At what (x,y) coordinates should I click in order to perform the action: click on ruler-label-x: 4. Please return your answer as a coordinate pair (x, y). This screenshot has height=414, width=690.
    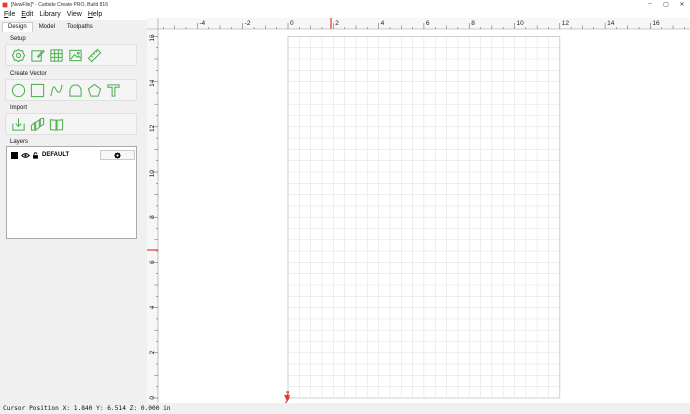
    Looking at the image, I should click on (383, 23).